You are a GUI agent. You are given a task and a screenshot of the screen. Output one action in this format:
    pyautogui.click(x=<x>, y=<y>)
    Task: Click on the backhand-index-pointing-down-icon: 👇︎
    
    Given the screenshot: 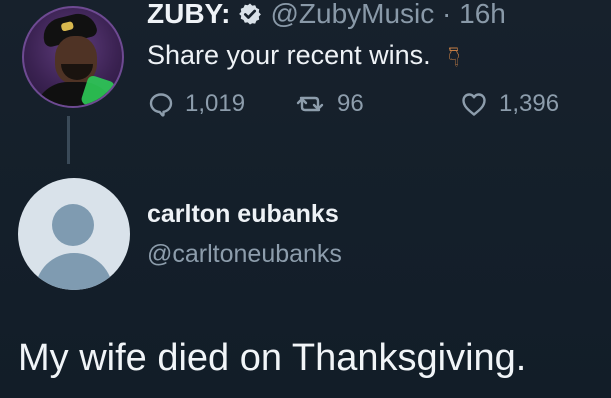 What is the action you would take?
    pyautogui.click(x=454, y=56)
    